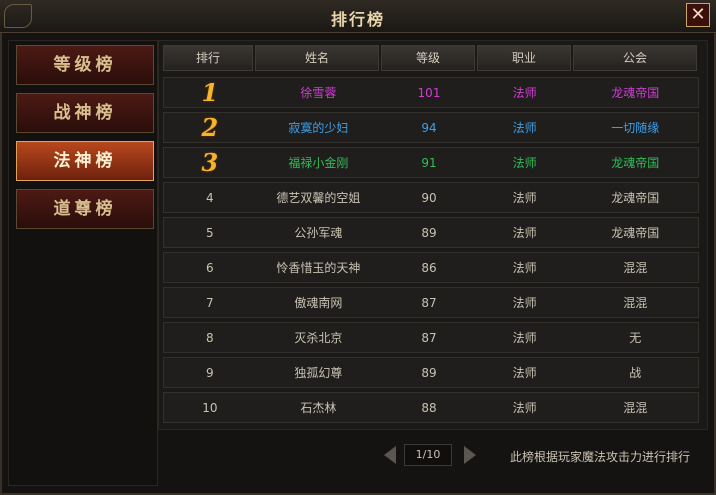 Image resolution: width=716 pixels, height=495 pixels. I want to click on name-cell: 怜香惜玉的天神, so click(318, 268).